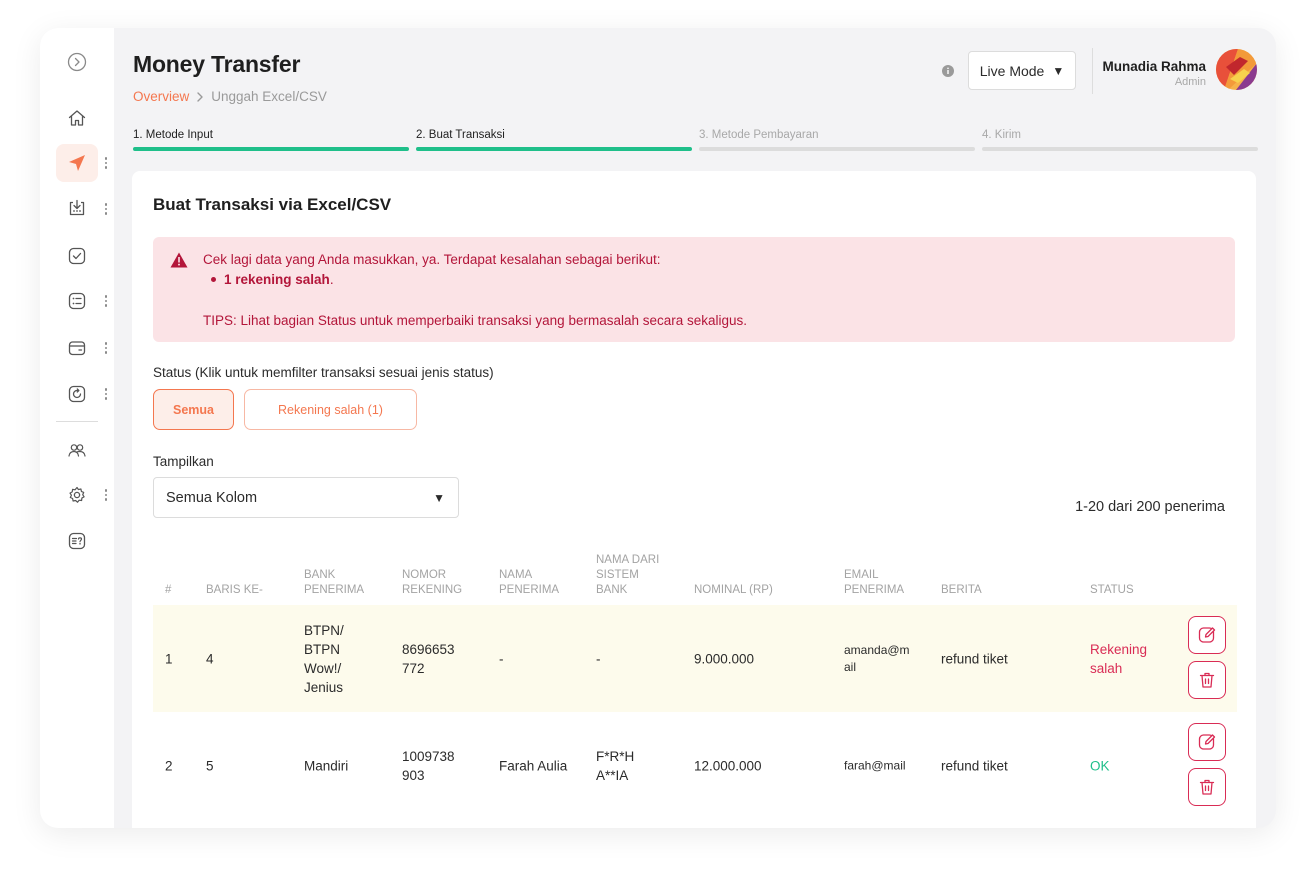 Image resolution: width=1316 pixels, height=880 pixels. Describe the element at coordinates (212, 497) in the screenshot. I see `column-select-value: Semua Kolom` at that location.